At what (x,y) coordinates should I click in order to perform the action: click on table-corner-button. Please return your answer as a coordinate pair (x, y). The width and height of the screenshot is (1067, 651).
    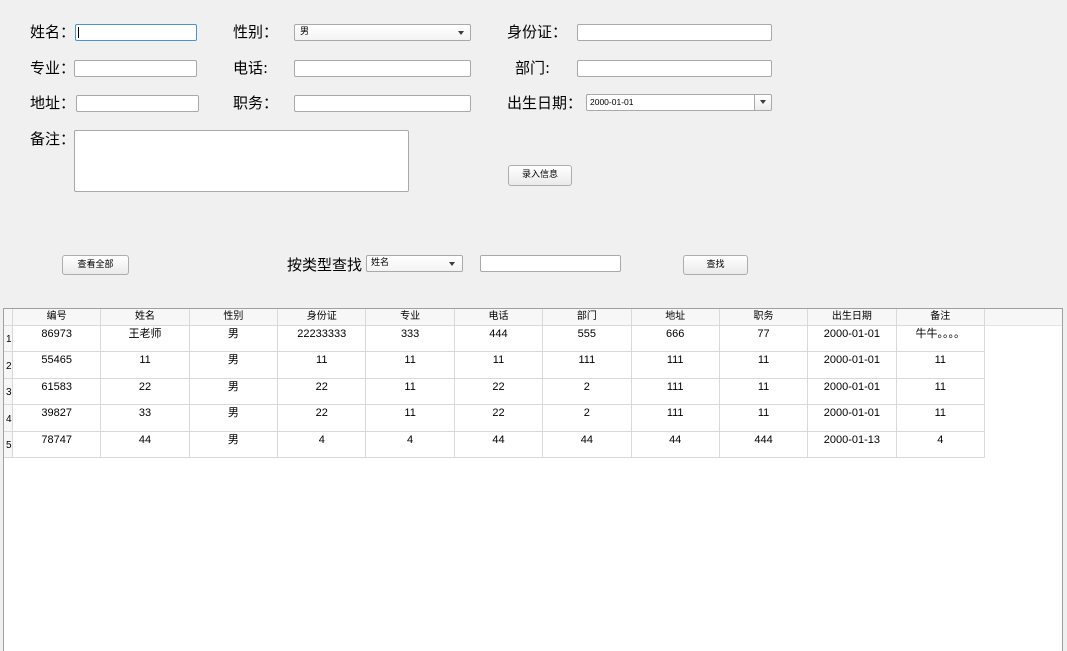
    Looking at the image, I should click on (8, 317).